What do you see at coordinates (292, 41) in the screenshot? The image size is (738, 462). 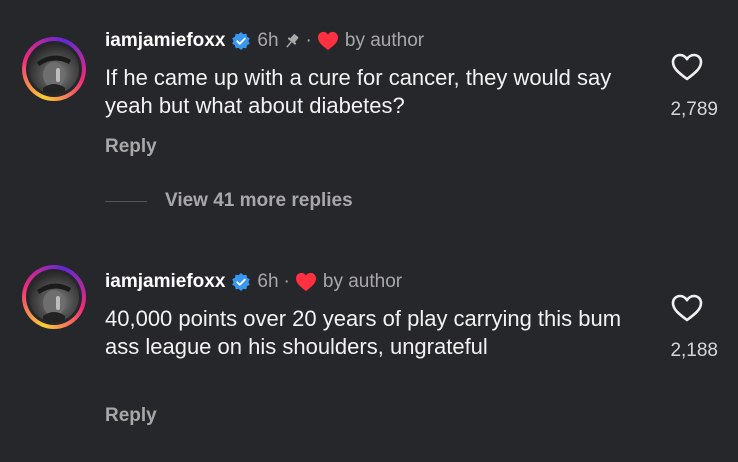 I see `pin-icon` at bounding box center [292, 41].